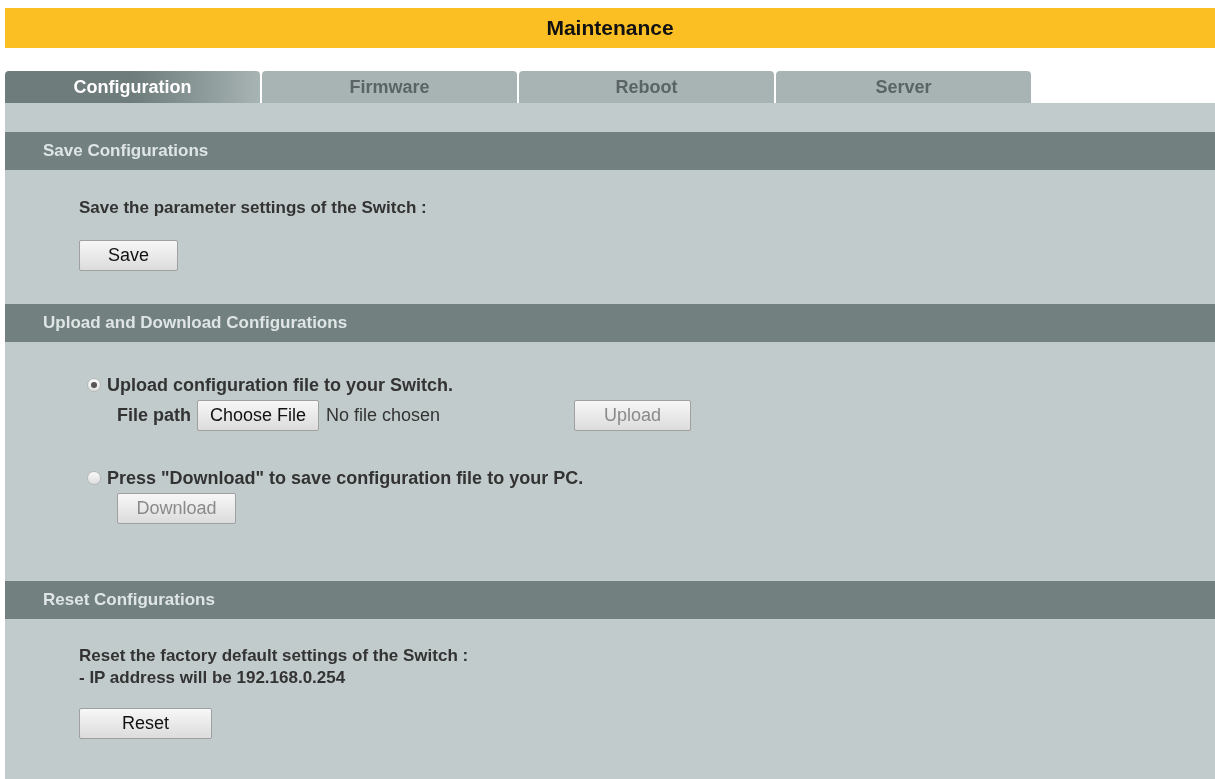 The height and width of the screenshot is (779, 1215). Describe the element at coordinates (145, 723) in the screenshot. I see `push-button: Reset` at that location.